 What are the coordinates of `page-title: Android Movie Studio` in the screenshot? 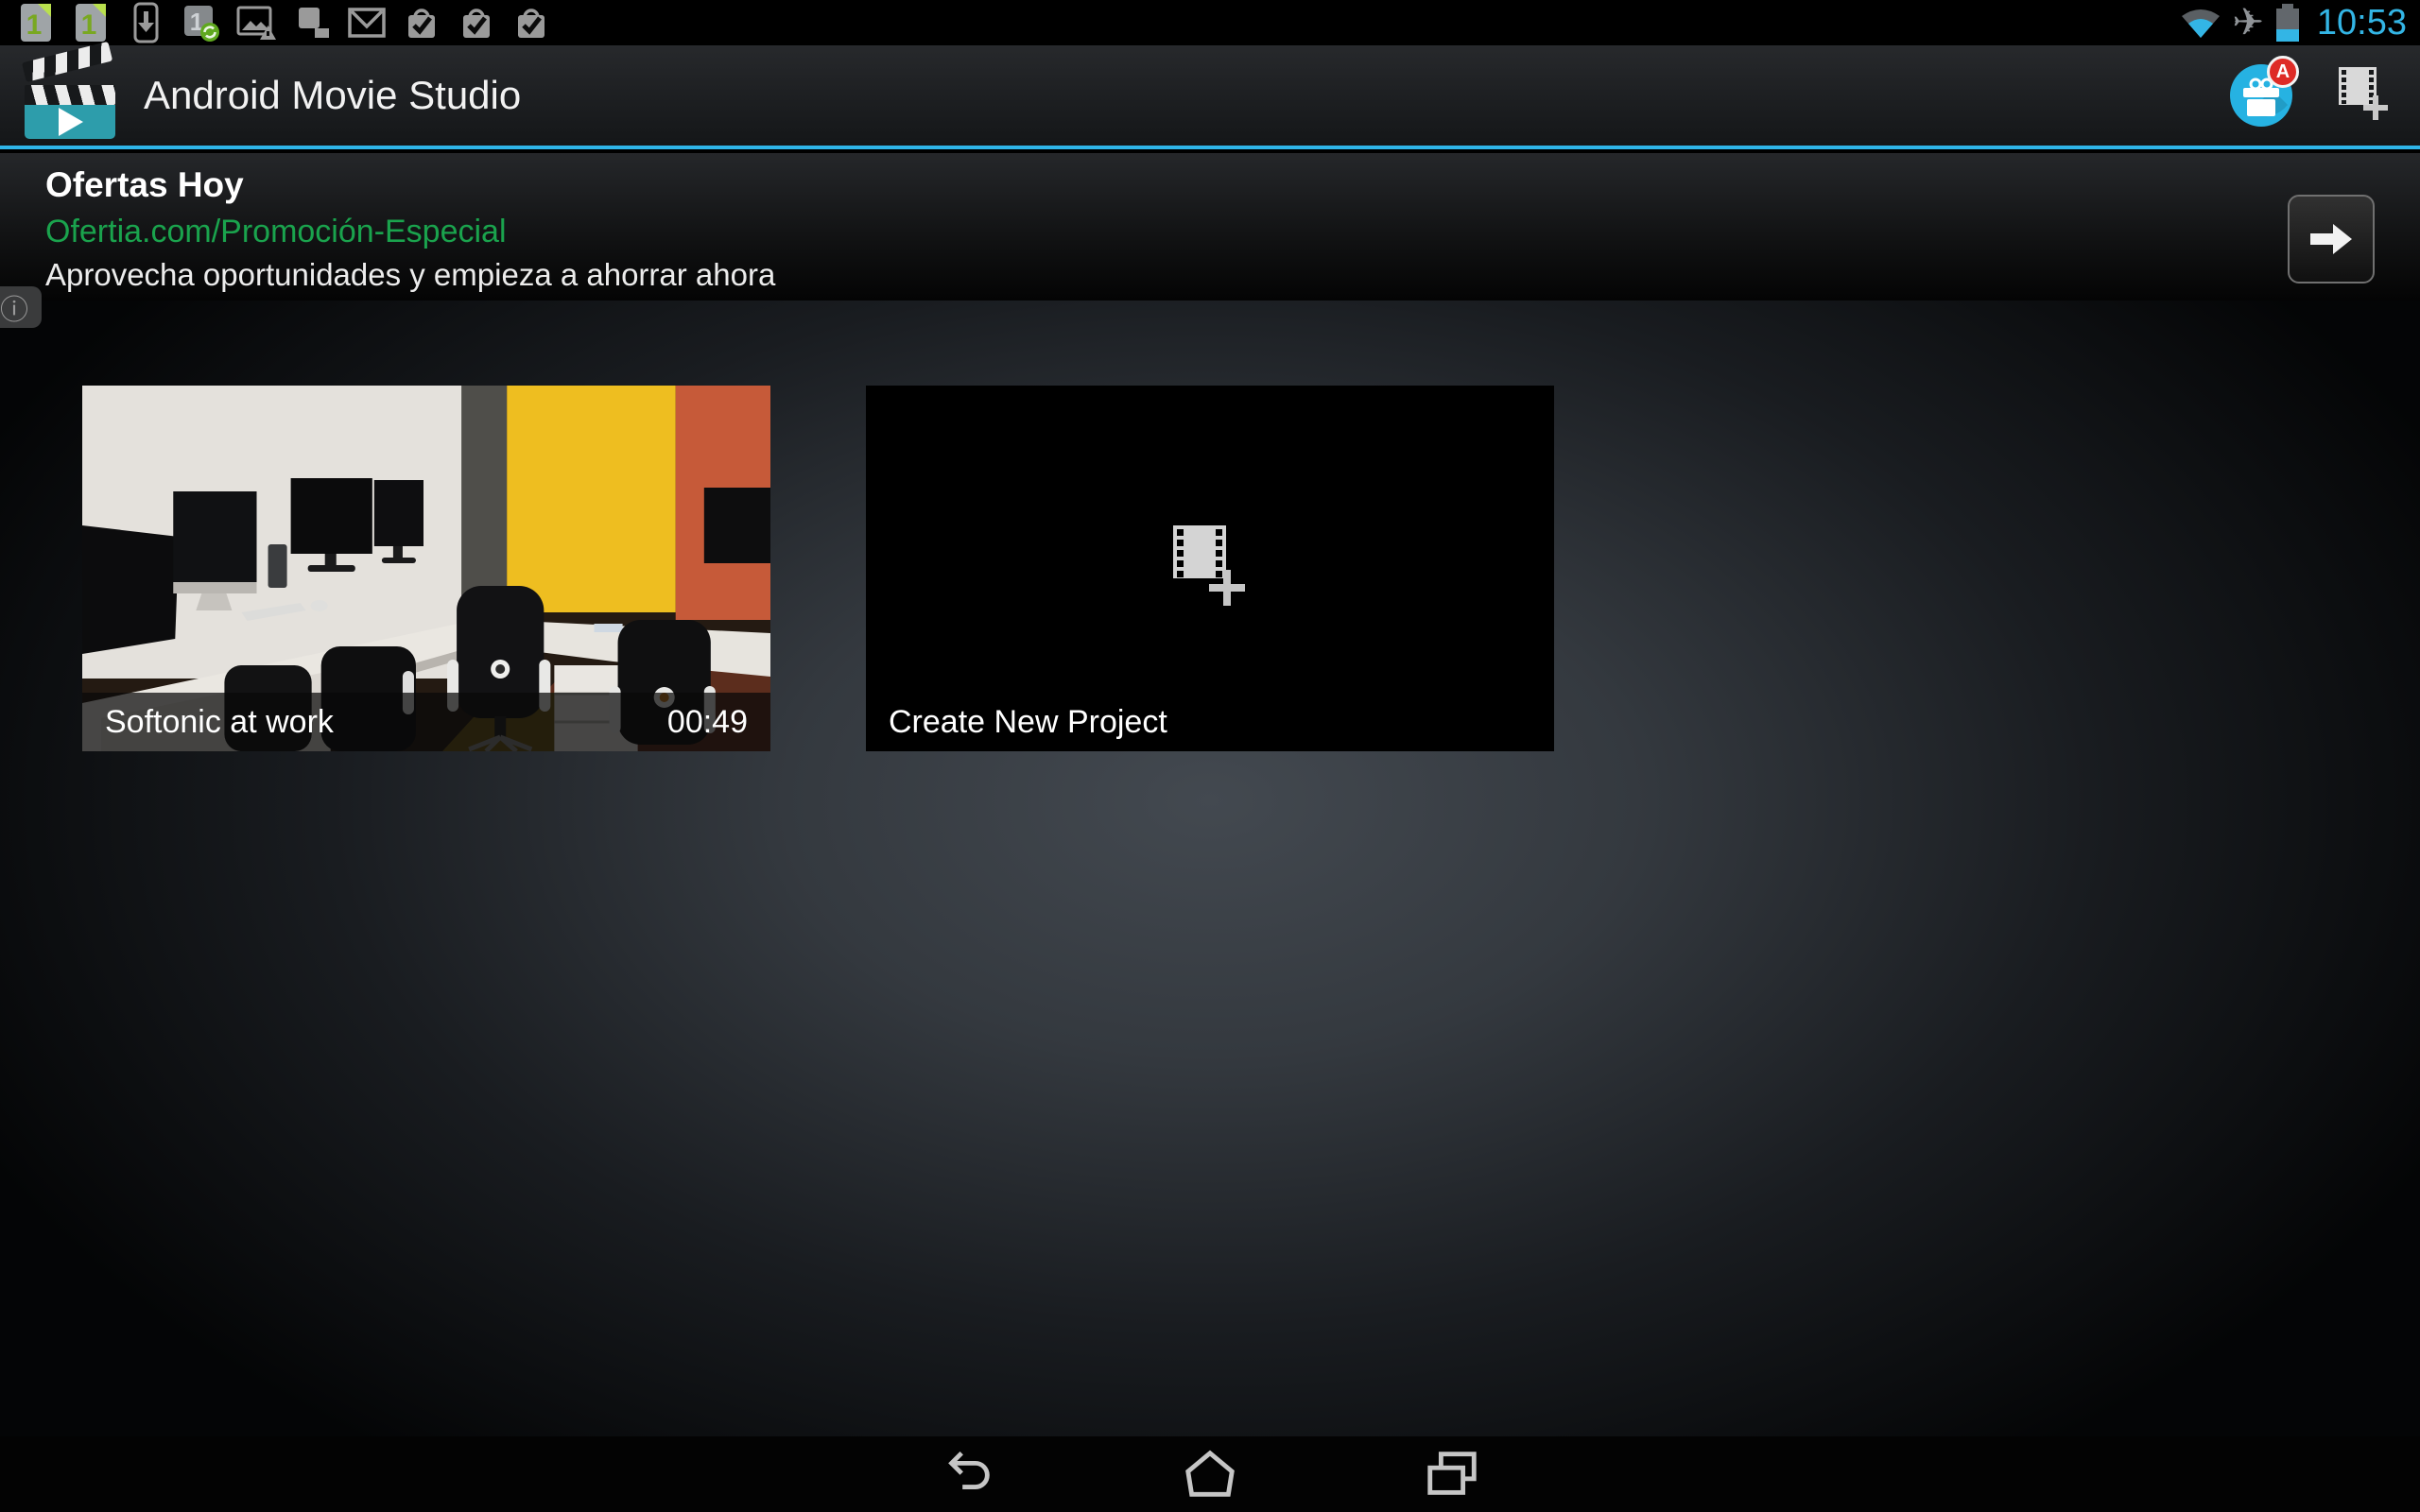 It's located at (333, 95).